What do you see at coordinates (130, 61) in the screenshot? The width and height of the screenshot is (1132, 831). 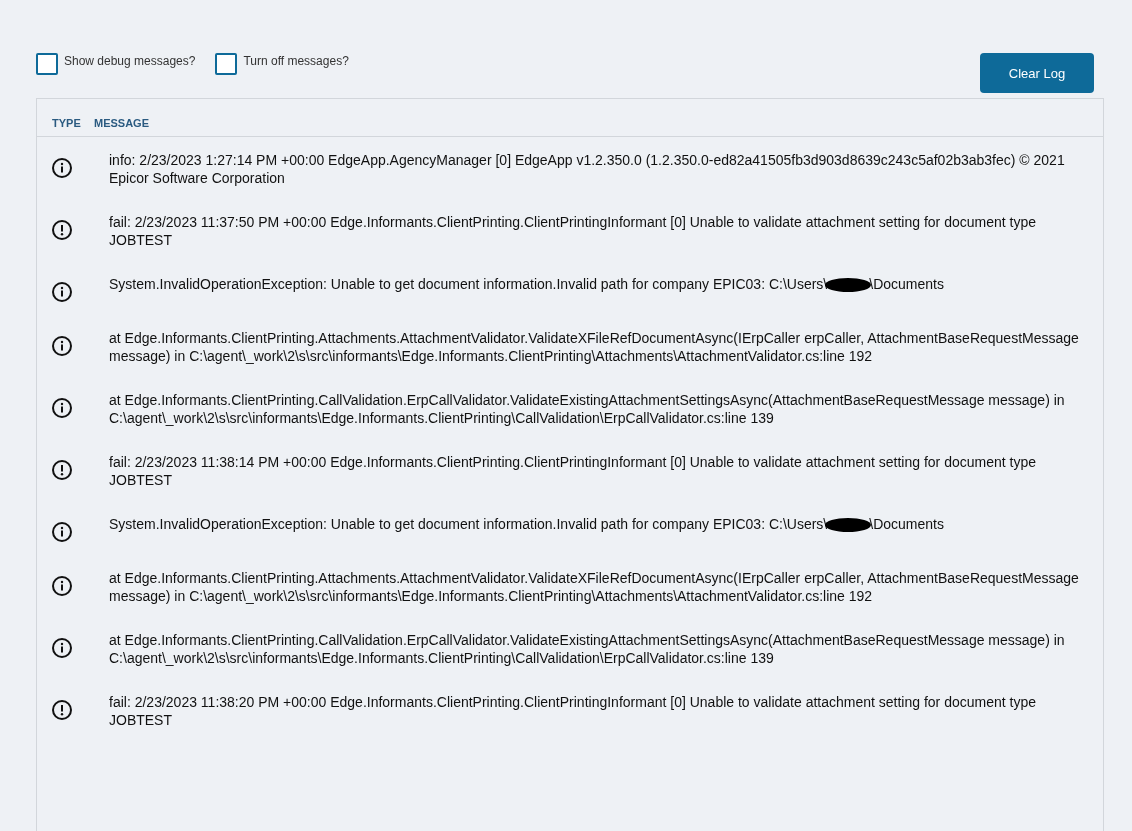 I see `checkbox-label: Show debug messages?` at bounding box center [130, 61].